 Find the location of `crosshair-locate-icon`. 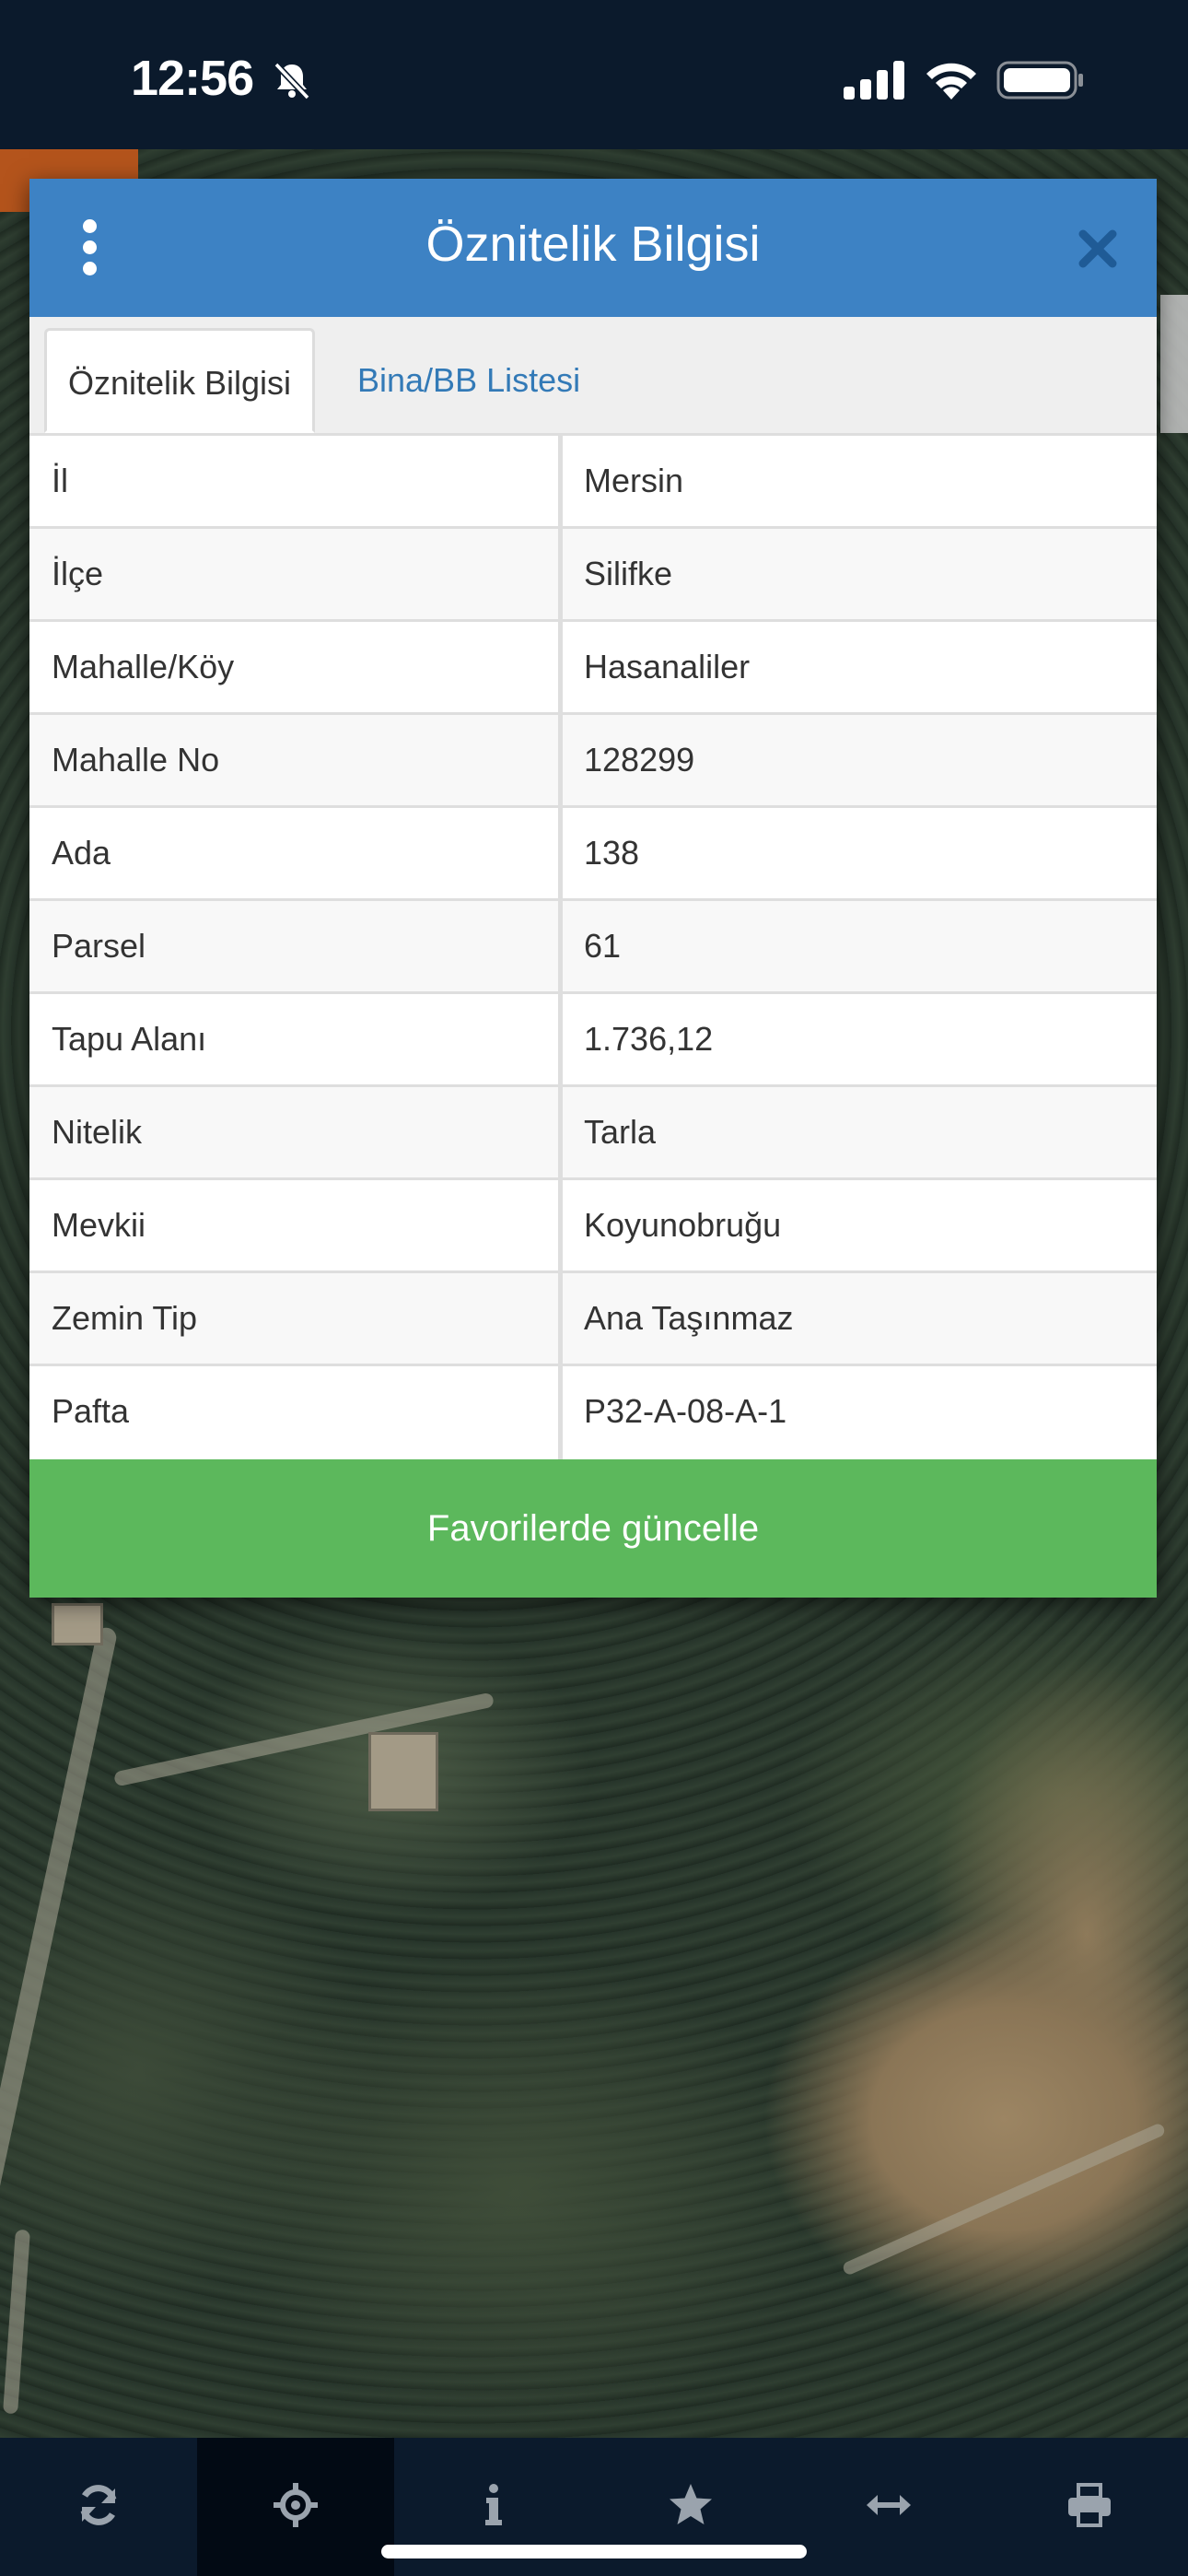

crosshair-locate-icon is located at coordinates (296, 2505).